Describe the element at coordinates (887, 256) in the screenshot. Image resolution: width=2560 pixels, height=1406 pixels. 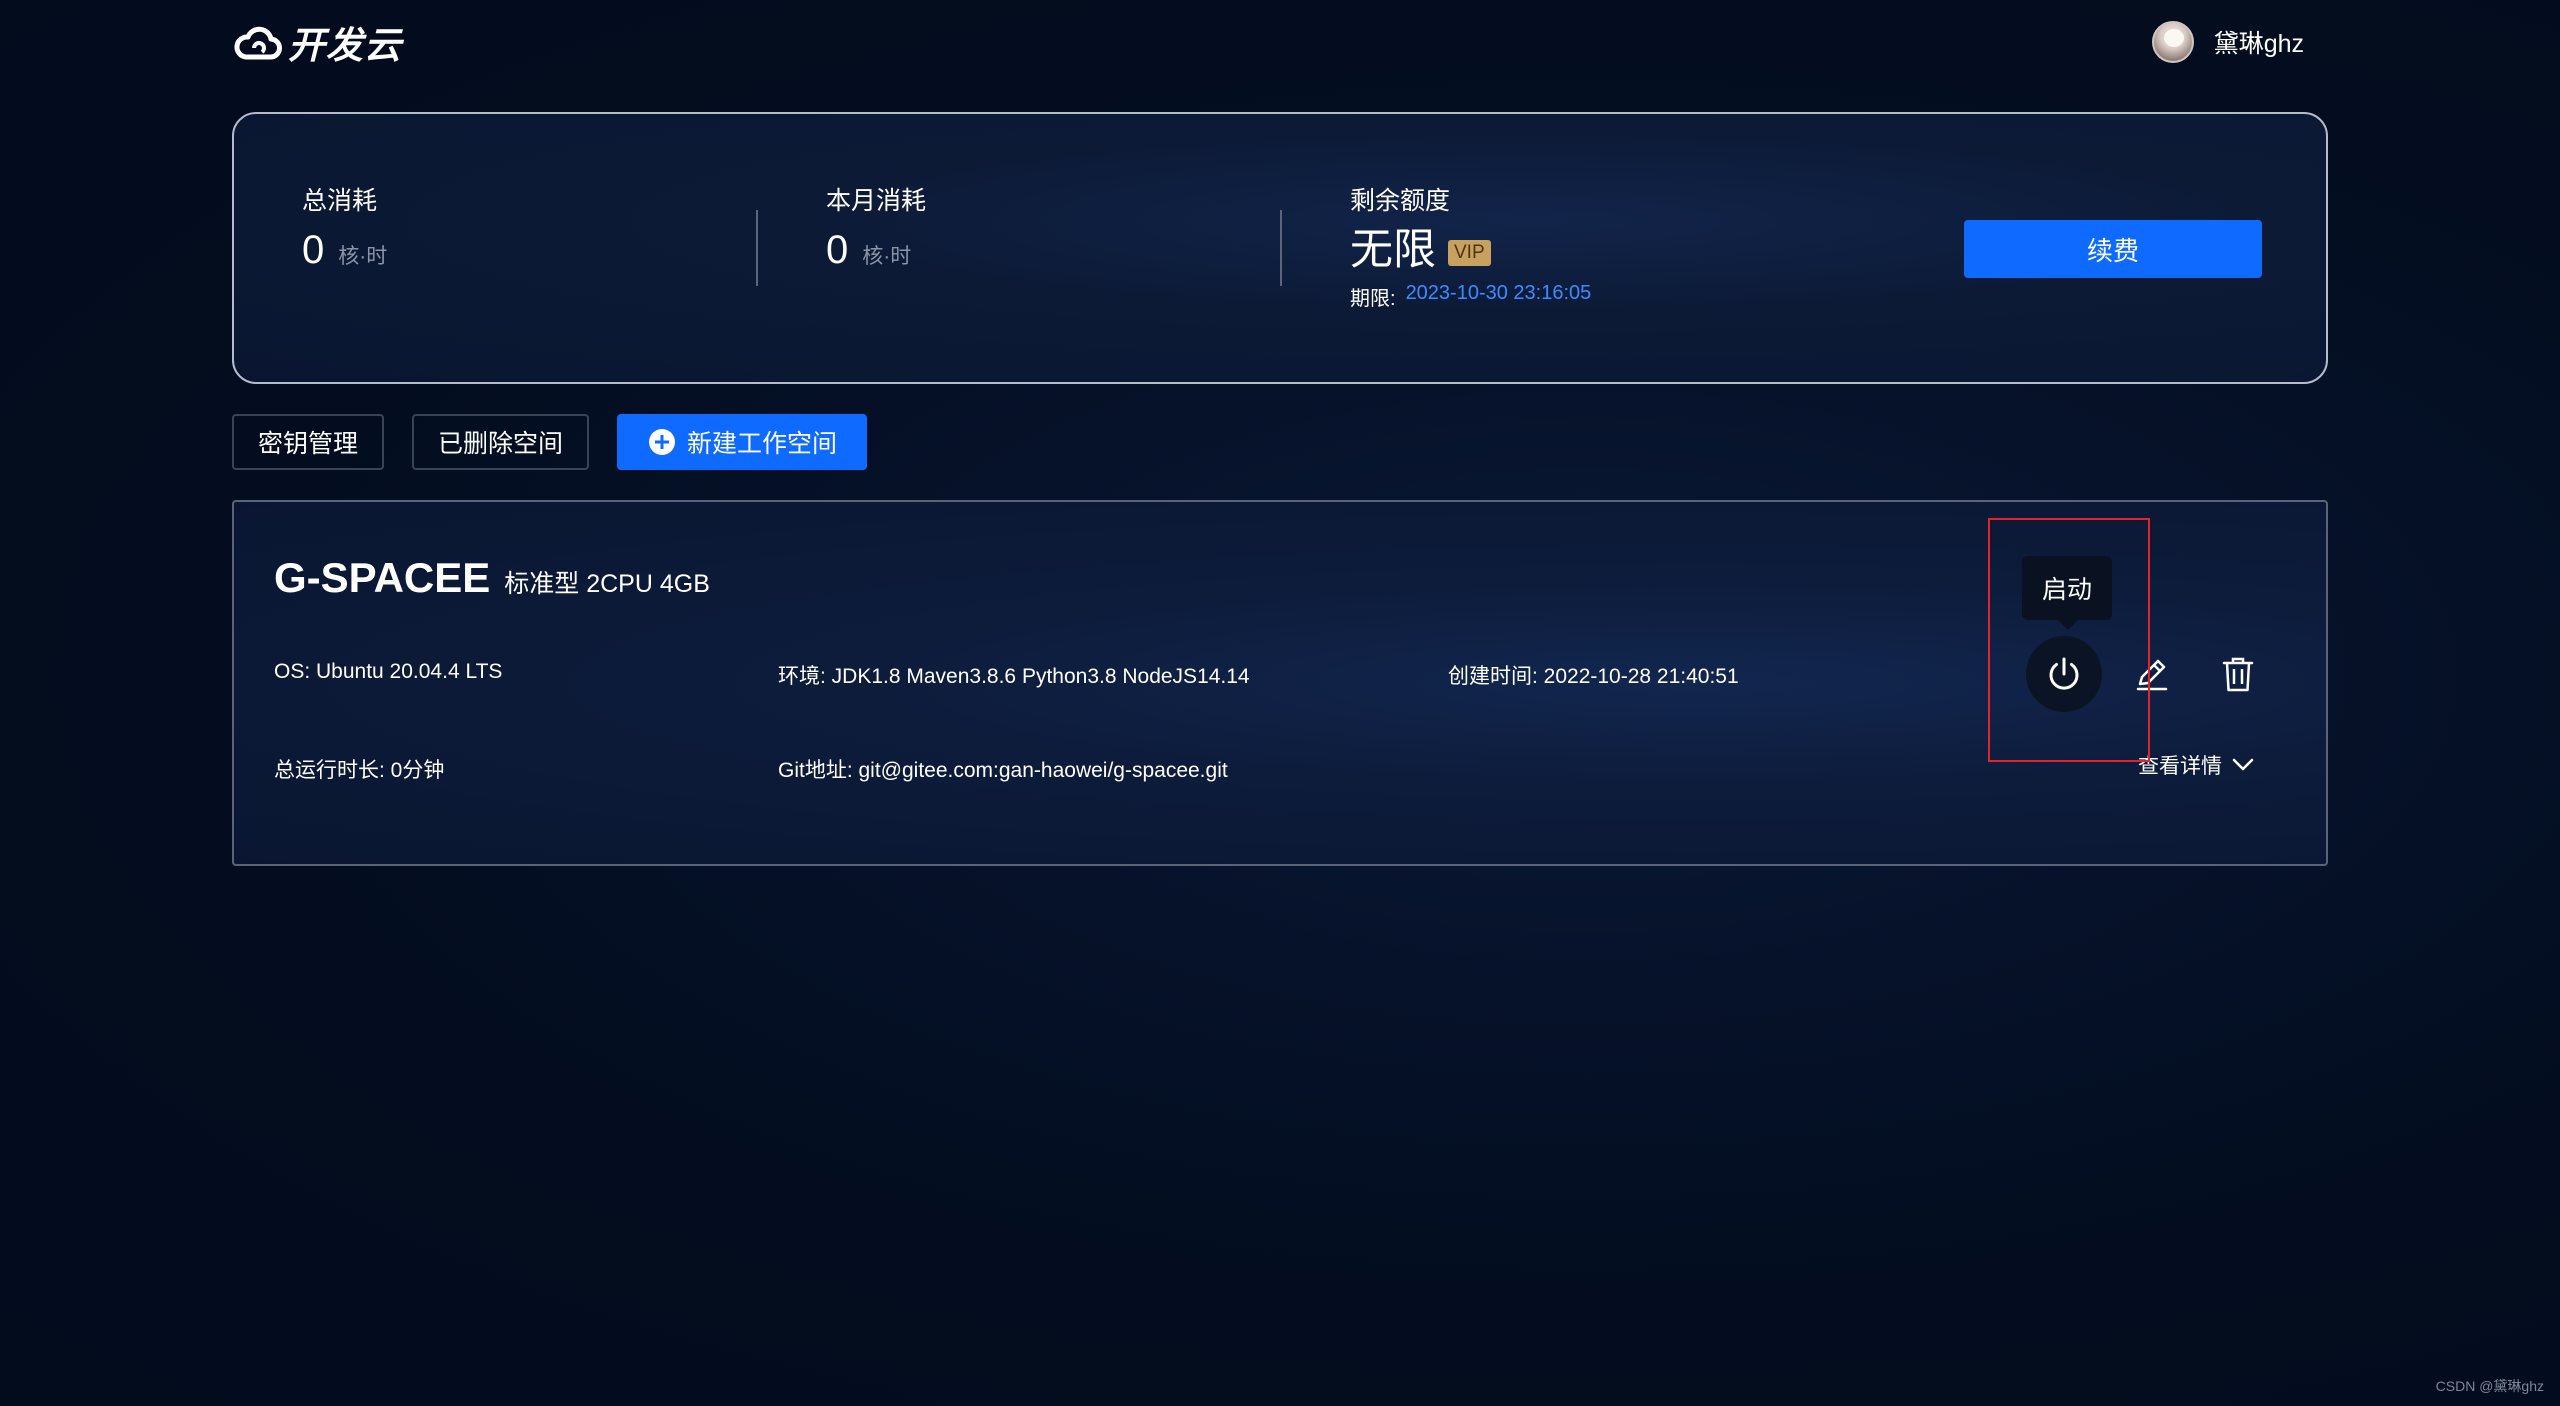
I see `month-usage-unit: 核·时` at that location.